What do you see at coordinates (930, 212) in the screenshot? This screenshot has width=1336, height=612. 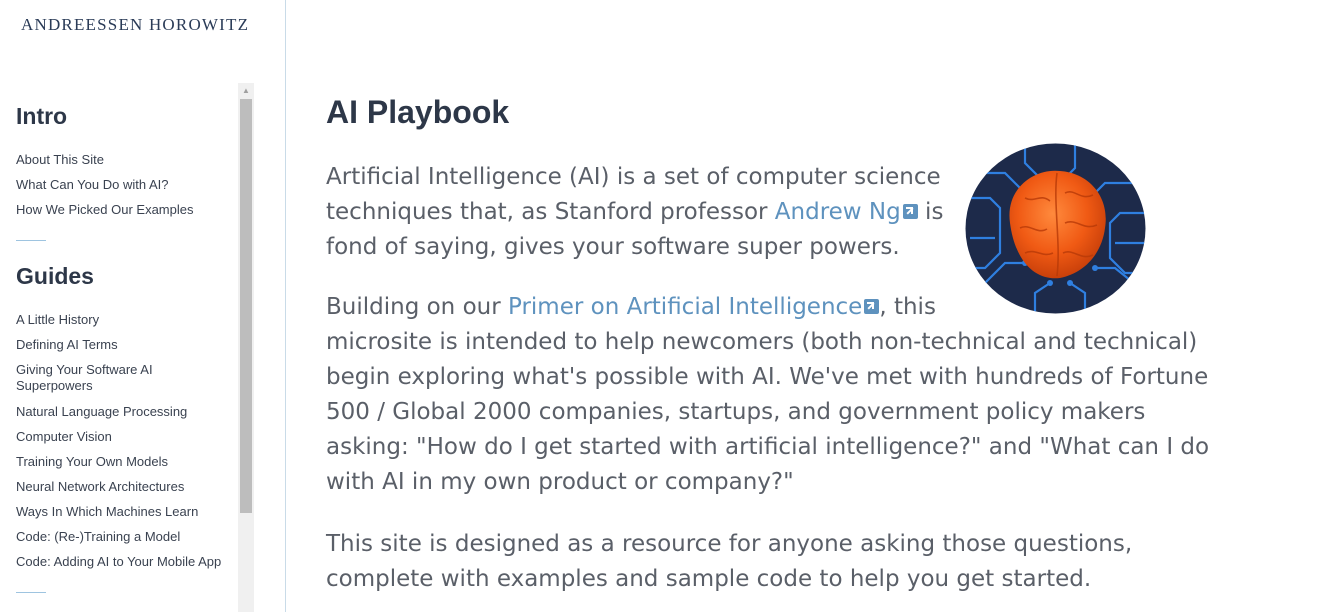 I see `text-span: is` at bounding box center [930, 212].